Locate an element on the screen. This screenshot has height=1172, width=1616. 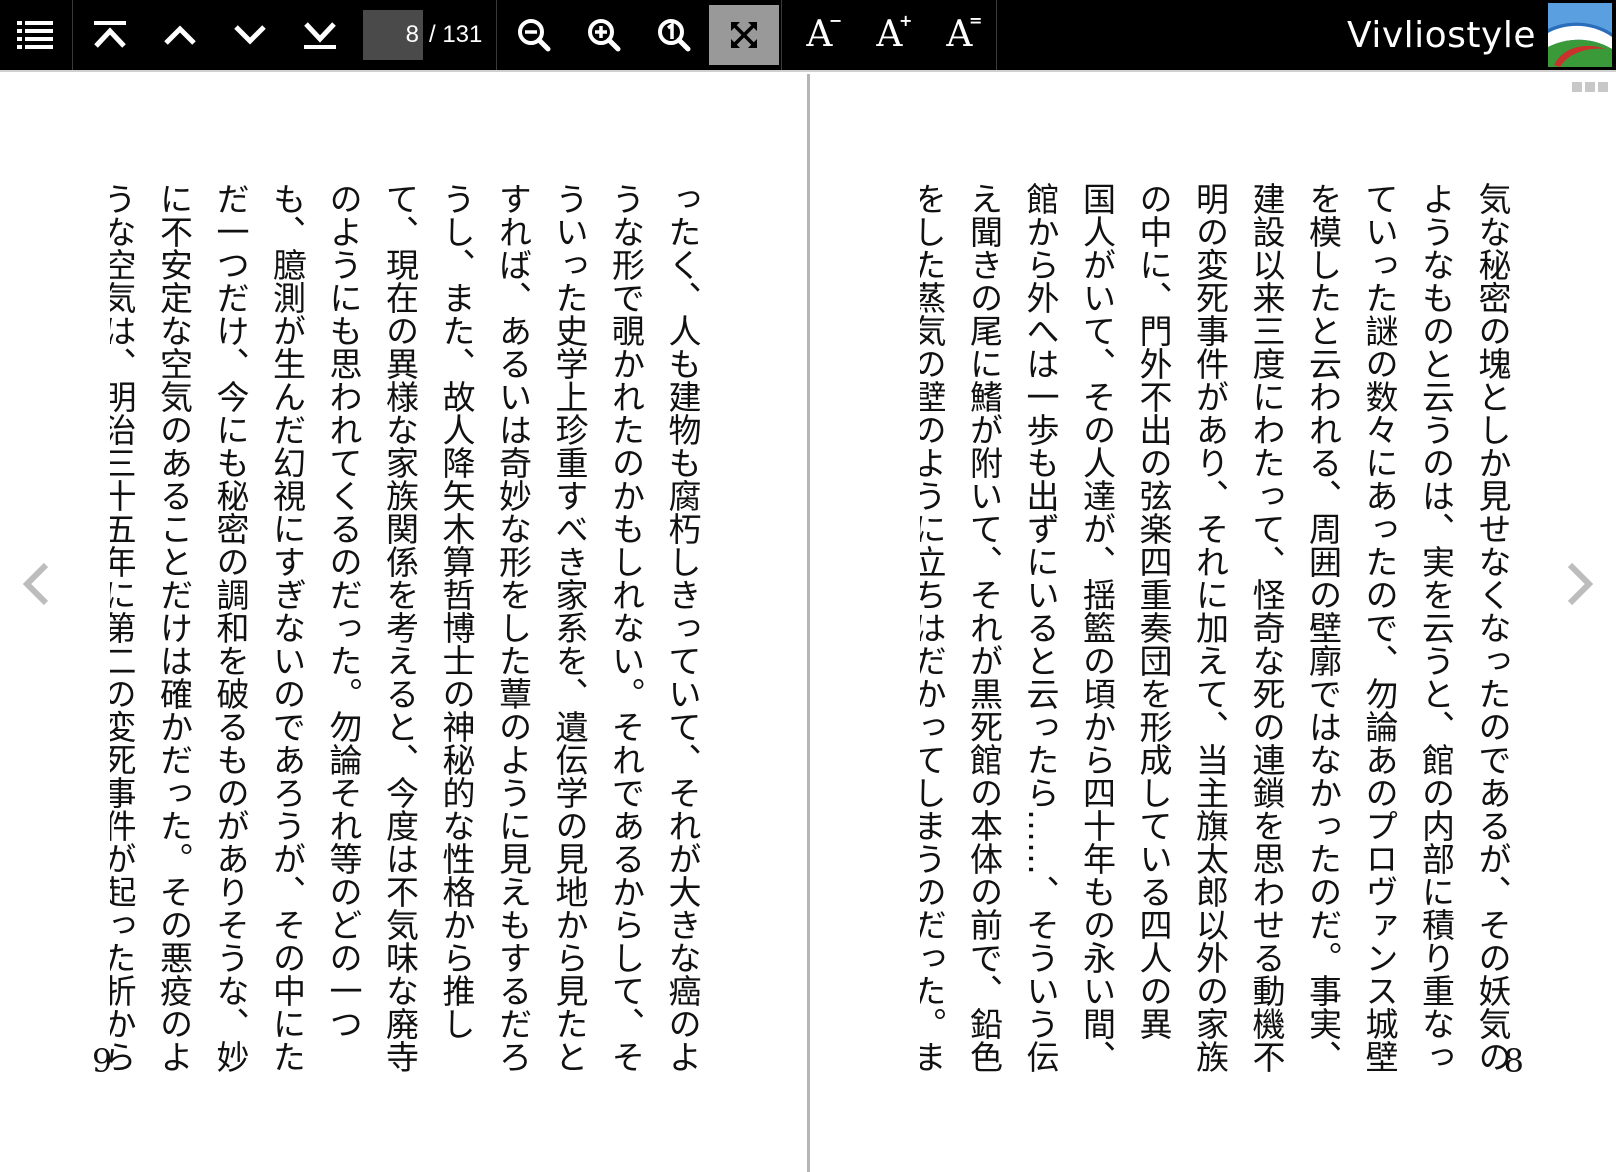
chevron-down-icon is located at coordinates (250, 35).